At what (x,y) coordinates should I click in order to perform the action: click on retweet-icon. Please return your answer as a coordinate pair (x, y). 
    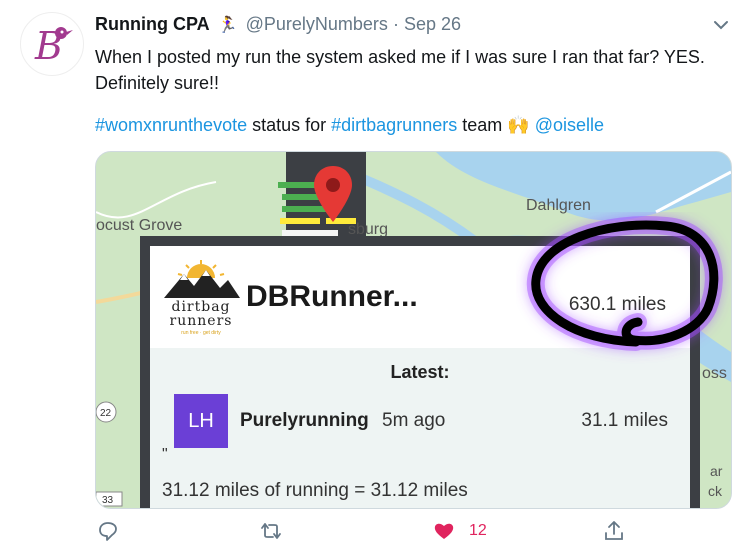
    Looking at the image, I should click on (271, 531).